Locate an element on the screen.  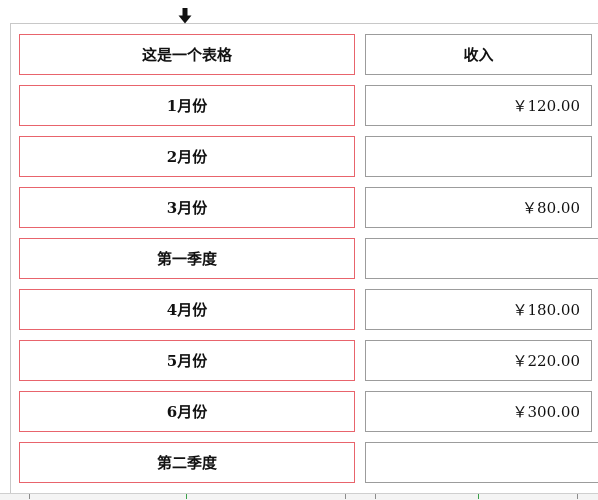
table-row-label-cell: 3月份 is located at coordinates (187, 207).